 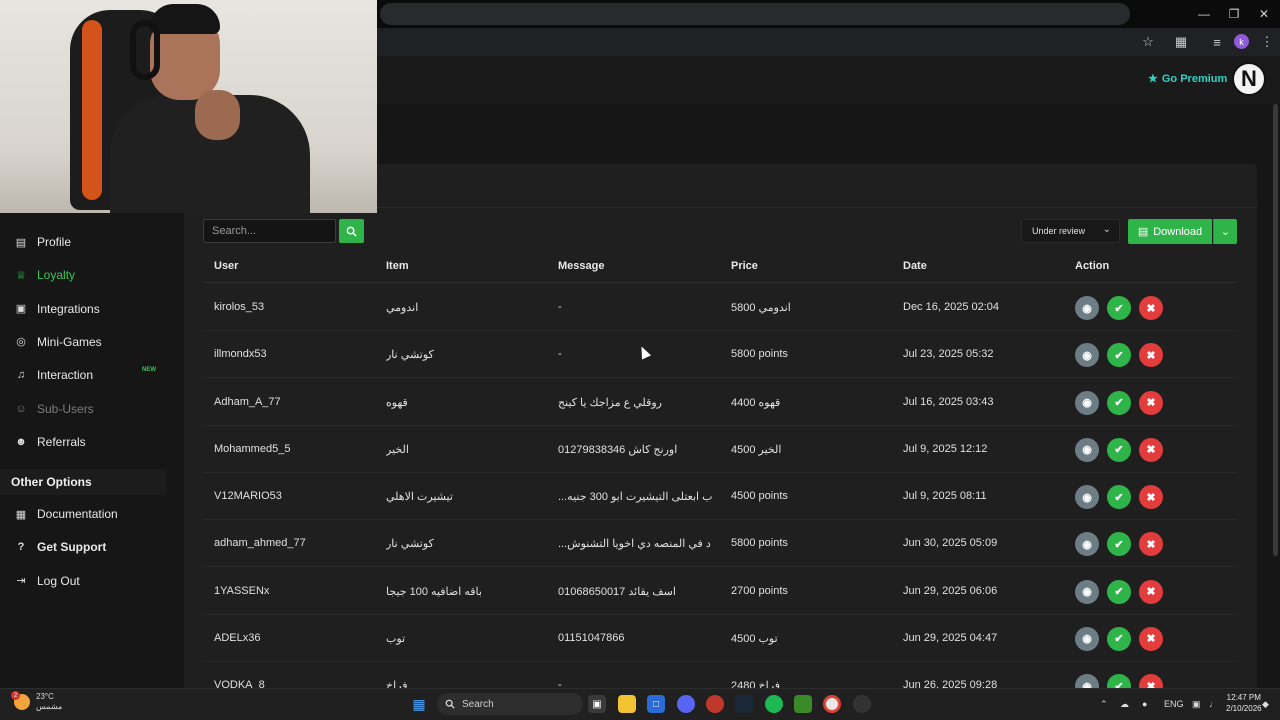 I want to click on cell-item: كوتشي نار, so click(x=410, y=355).